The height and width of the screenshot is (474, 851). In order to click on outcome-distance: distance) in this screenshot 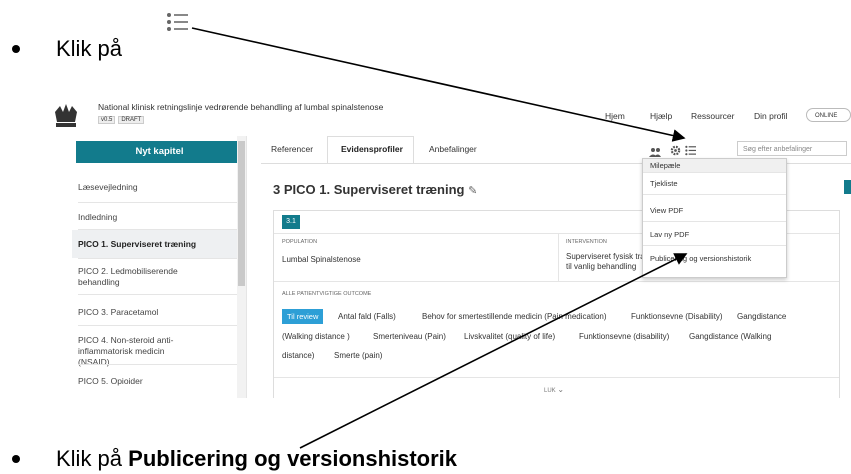, I will do `click(298, 355)`.